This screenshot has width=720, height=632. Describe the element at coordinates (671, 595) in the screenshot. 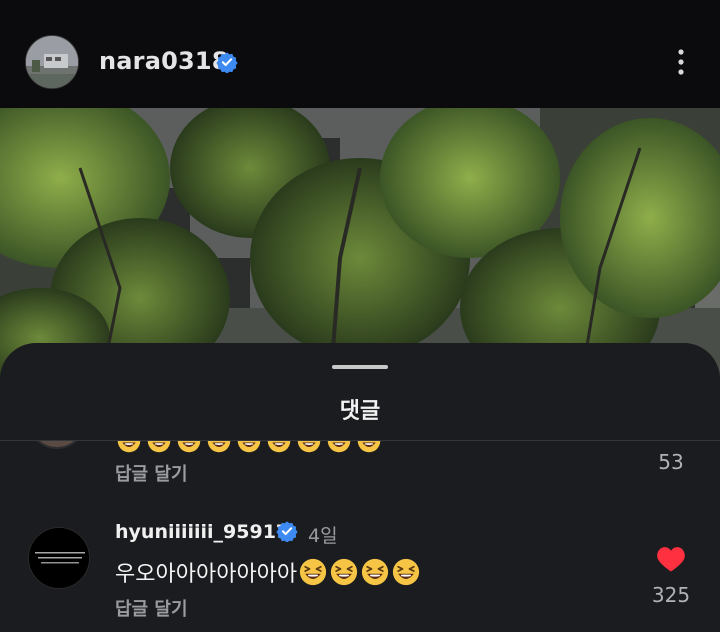

I see `like-count: 325` at that location.